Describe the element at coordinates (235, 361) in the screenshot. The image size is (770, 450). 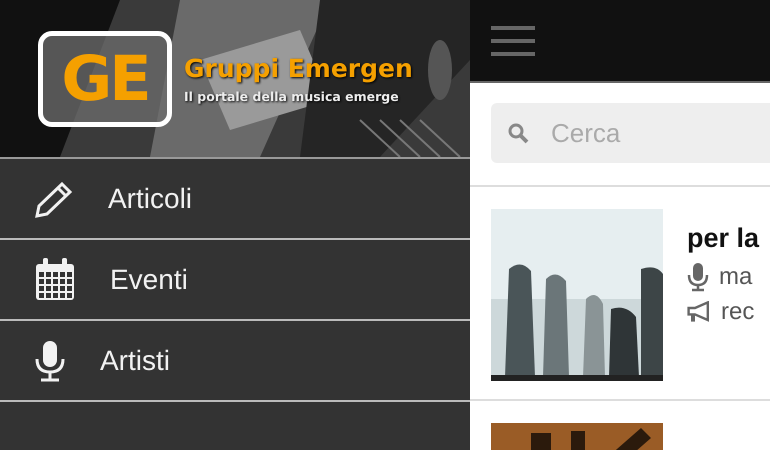
I see `menu-item: Artisti` at that location.